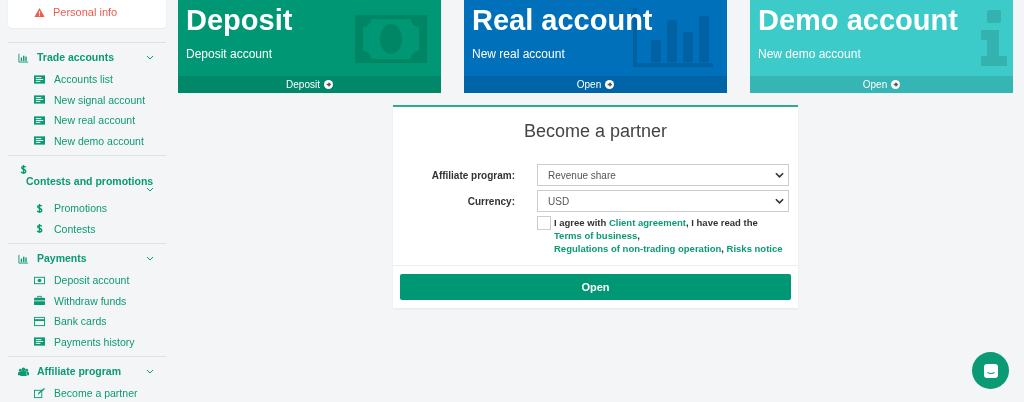 The image size is (1024, 402). What do you see at coordinates (92, 280) in the screenshot?
I see `sidebar-link: Deposit account` at bounding box center [92, 280].